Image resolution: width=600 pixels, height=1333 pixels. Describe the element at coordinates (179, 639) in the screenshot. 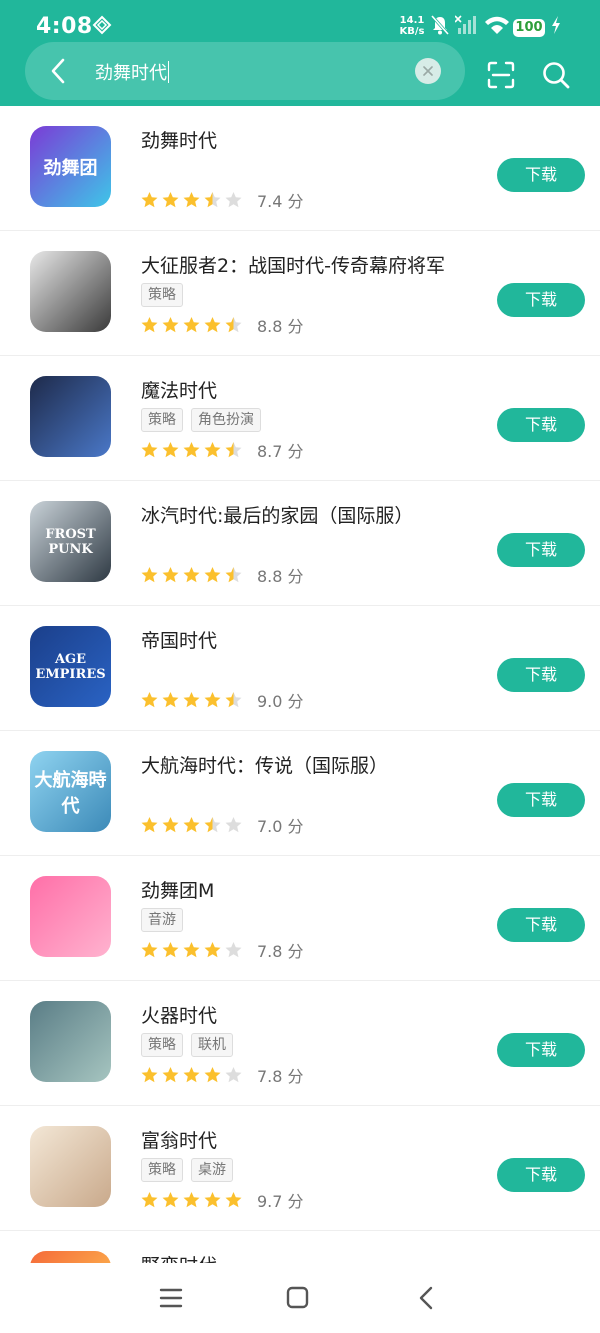

I see `app-title: 帝国时代` at that location.